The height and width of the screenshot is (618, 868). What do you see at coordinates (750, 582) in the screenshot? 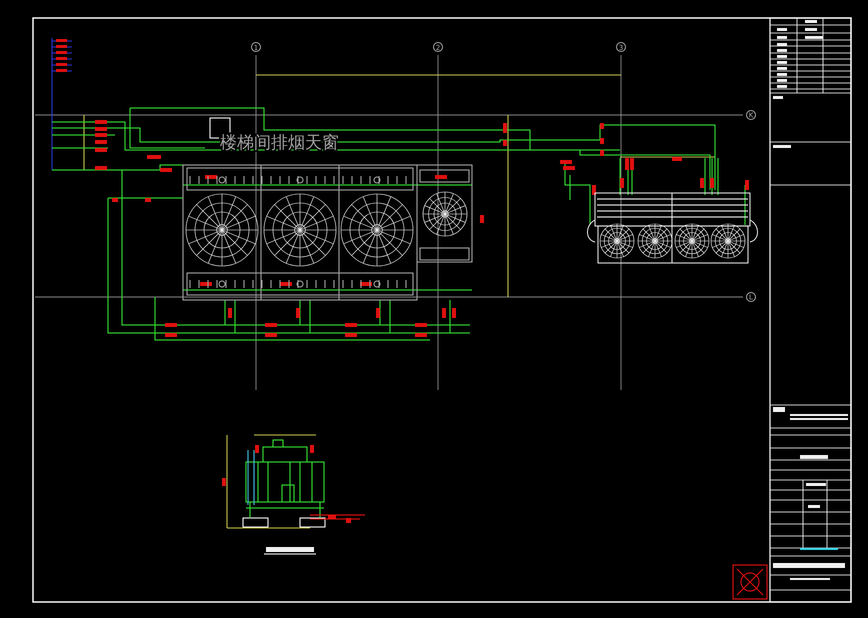
I see `stamp-drawing` at bounding box center [750, 582].